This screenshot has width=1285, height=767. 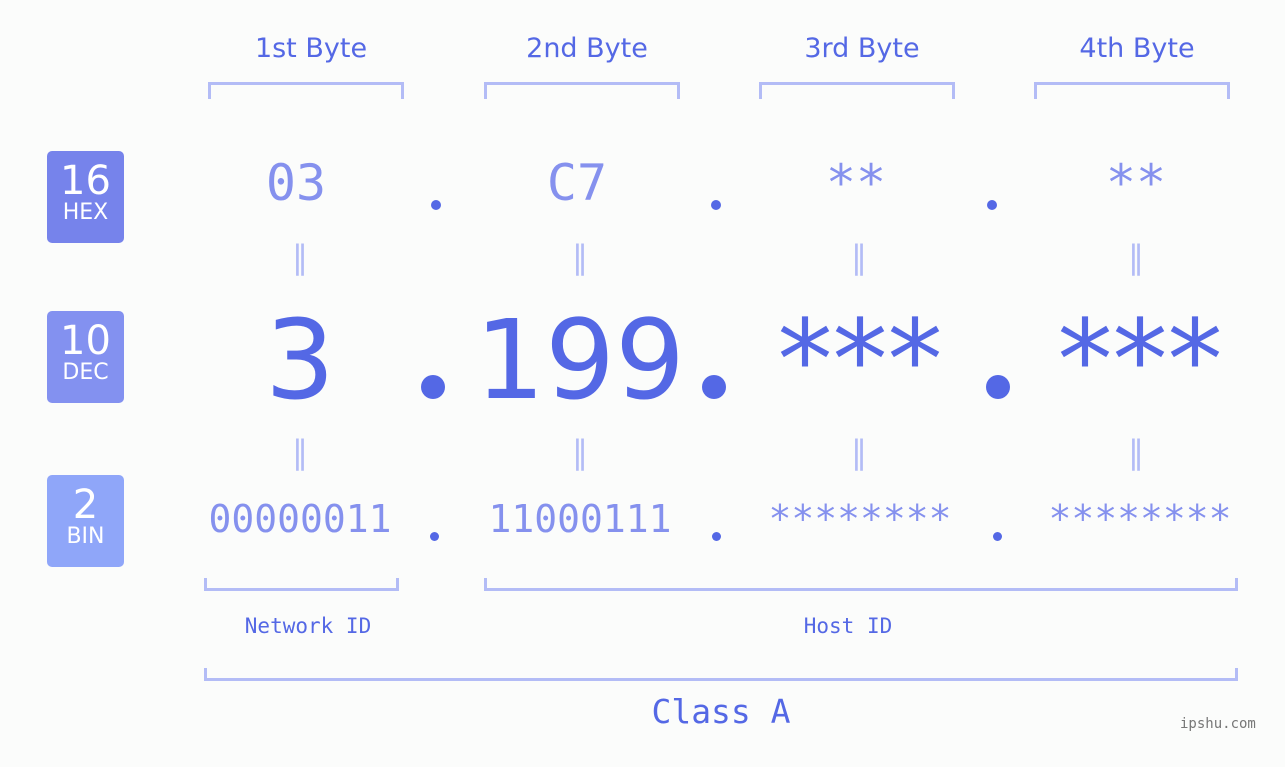 I want to click on bin-byte-4: ********, so click(x=1140, y=519).